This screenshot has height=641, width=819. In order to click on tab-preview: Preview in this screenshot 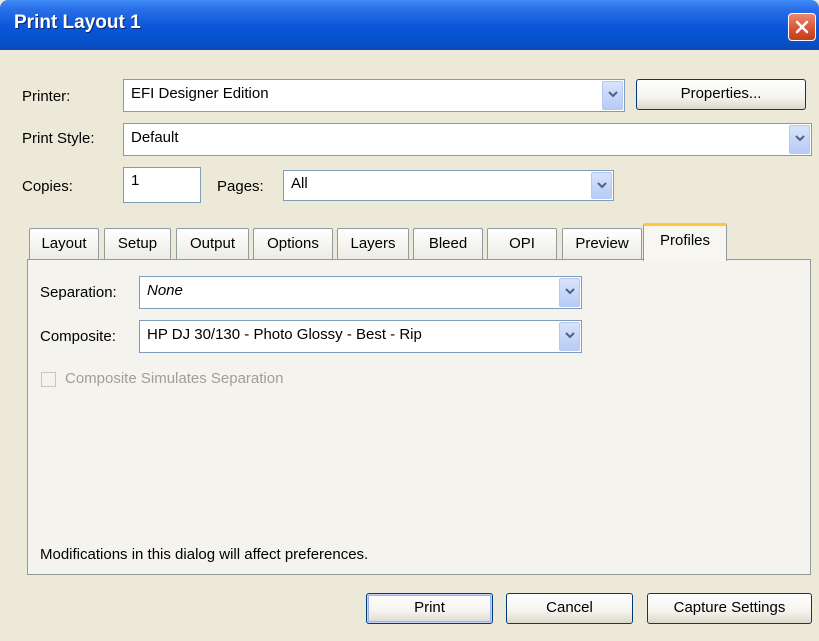, I will do `click(602, 243)`.